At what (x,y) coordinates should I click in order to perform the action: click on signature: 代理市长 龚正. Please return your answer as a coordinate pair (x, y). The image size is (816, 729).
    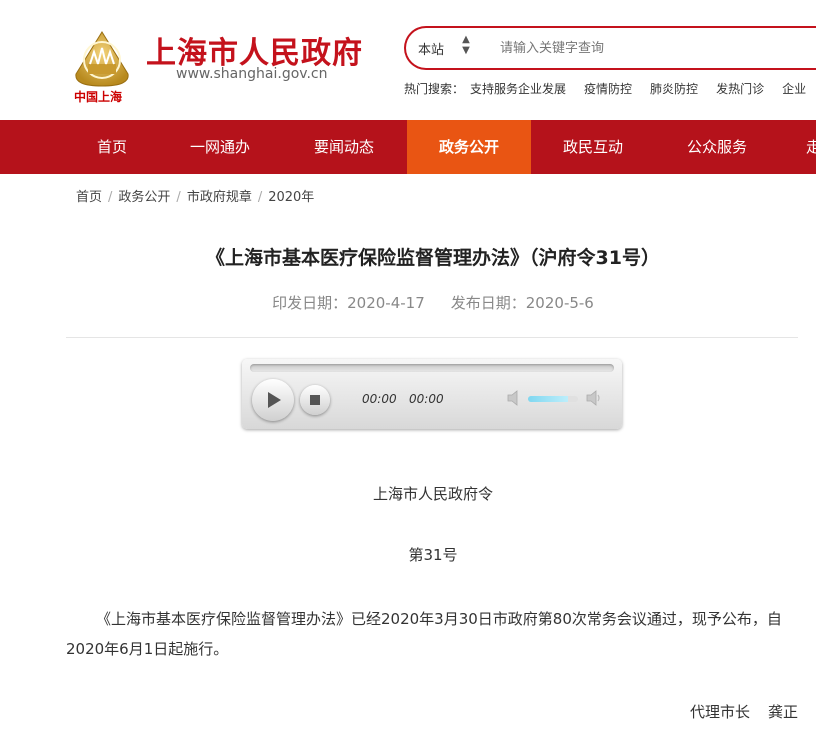
    Looking at the image, I should click on (744, 711).